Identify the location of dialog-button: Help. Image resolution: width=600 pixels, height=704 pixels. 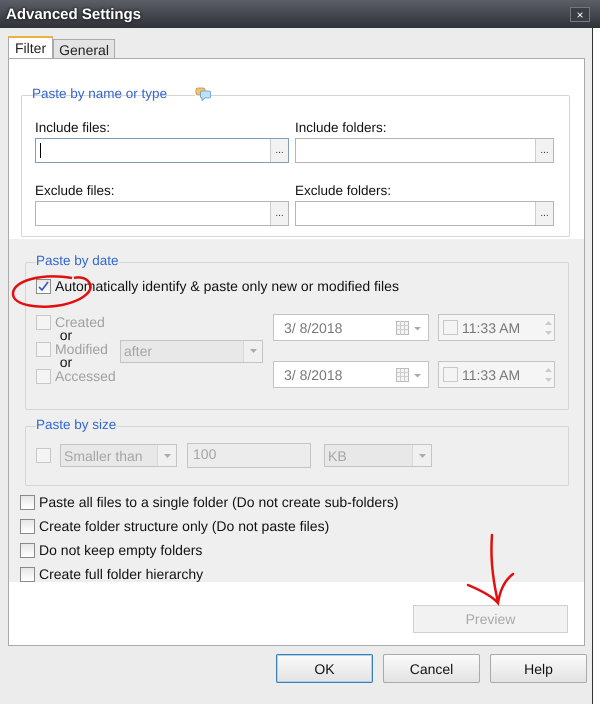
(538, 668).